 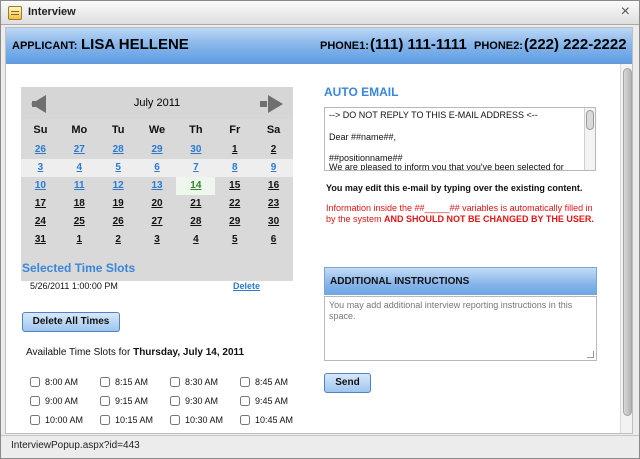 I want to click on time-slot-option: 10:15 AM, so click(x=133, y=421).